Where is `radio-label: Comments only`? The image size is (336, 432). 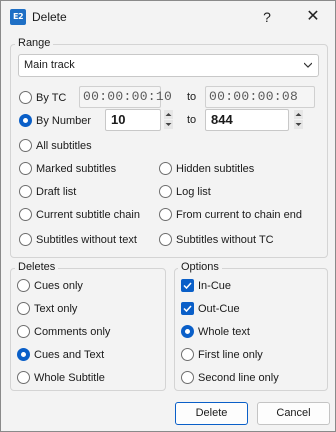
radio-label: Comments only is located at coordinates (72, 331).